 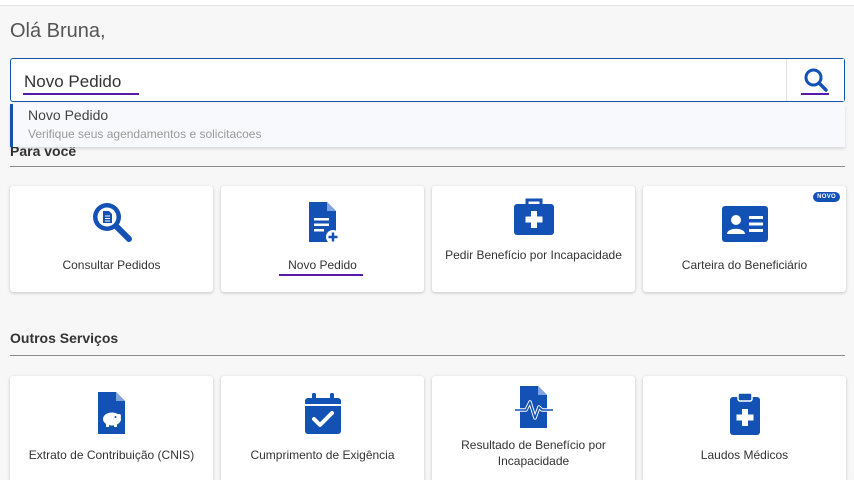 I want to click on card-resultado-beneficio: Resultado de Benefício por Incapacidade, so click(x=533, y=428).